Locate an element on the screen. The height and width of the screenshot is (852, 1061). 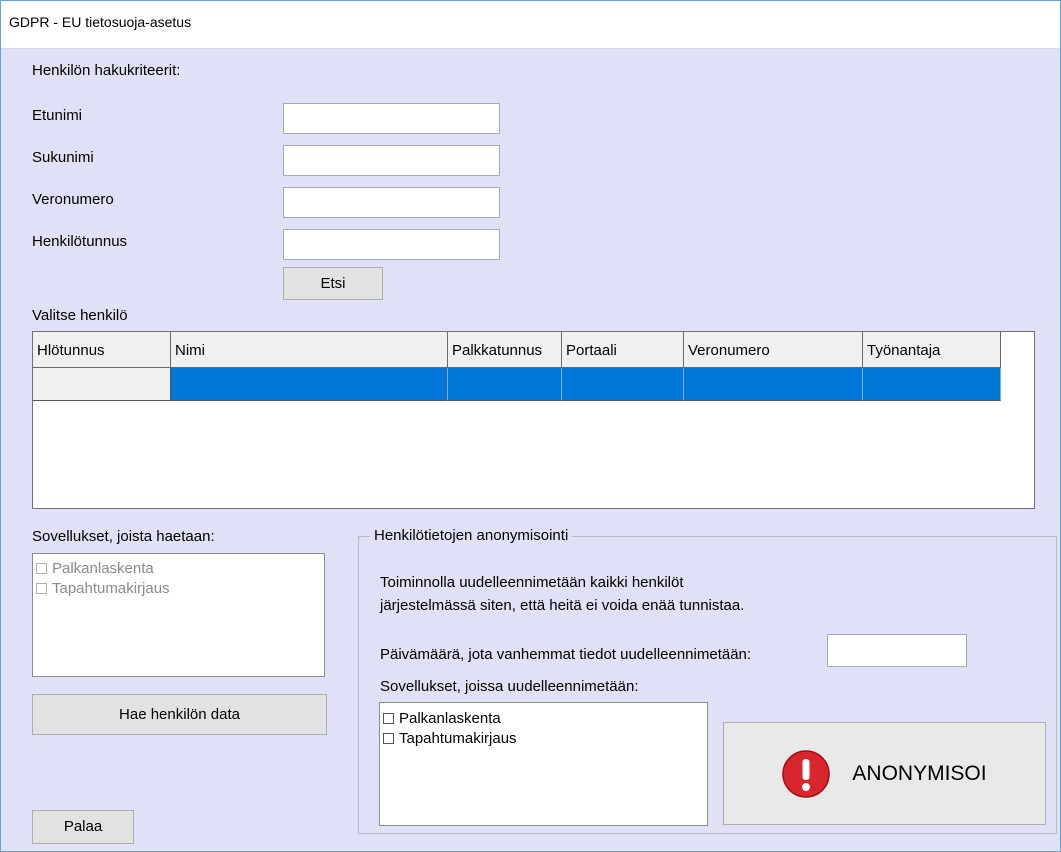
column-header-name: Nimi is located at coordinates (309, 350).